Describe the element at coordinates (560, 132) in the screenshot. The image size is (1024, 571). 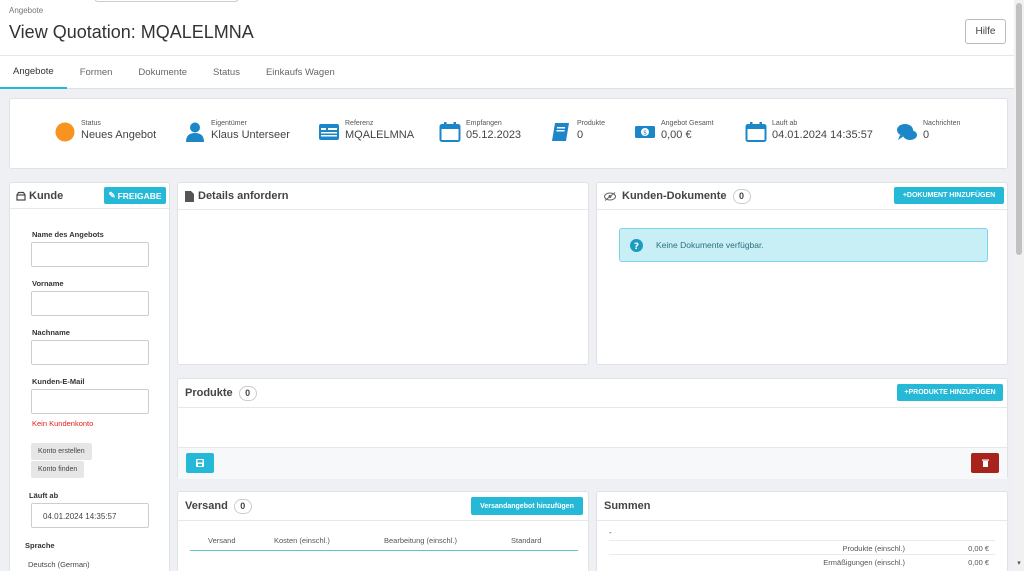
I see `book-icon` at that location.